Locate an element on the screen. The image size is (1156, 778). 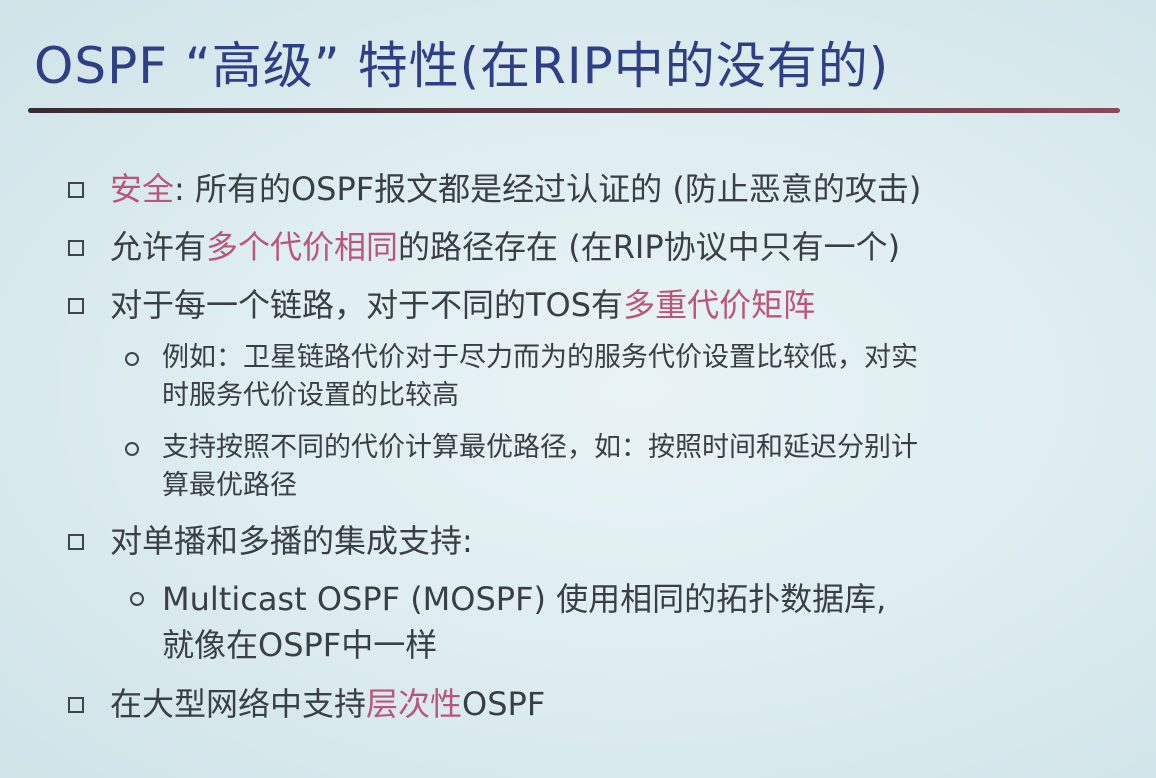
bullet-tos-cost-matrix: 对于每一个链路，对于不同的TOS有多重代价矩阵 is located at coordinates (462, 305).